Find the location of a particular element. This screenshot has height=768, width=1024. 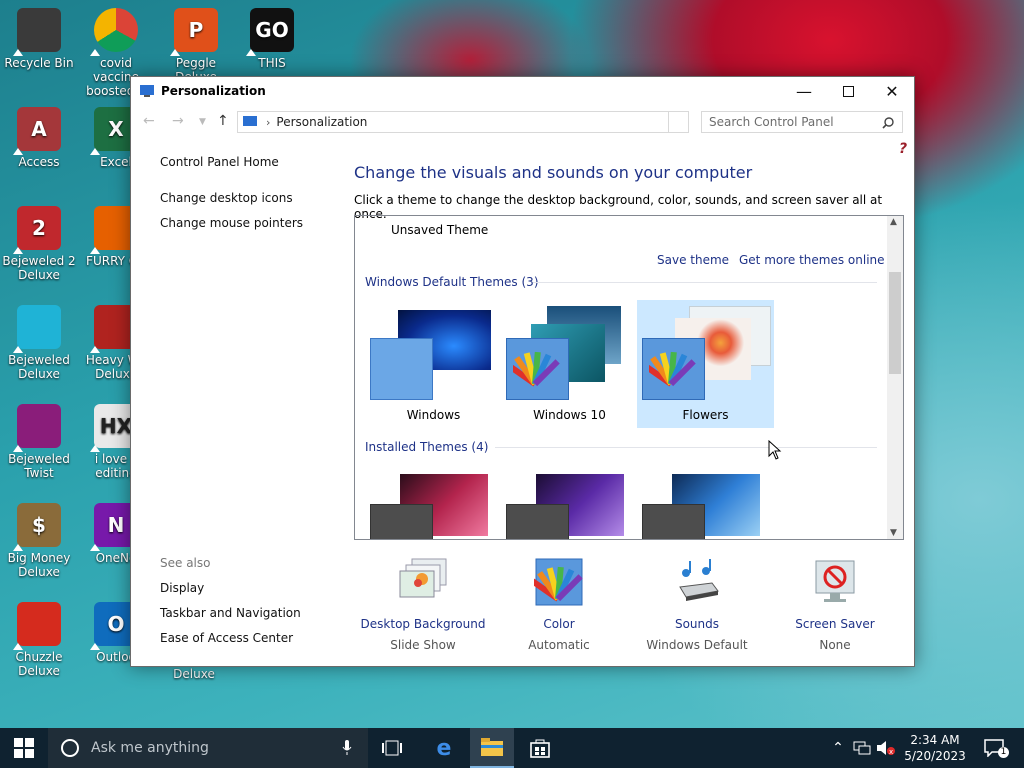

bejeweled-twist-icon is located at coordinates (37, 428).